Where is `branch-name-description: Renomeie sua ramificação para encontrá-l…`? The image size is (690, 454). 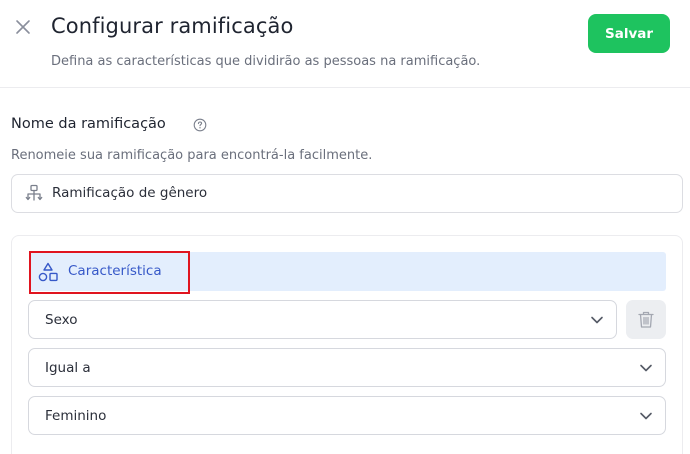
branch-name-description: Renomeie sua ramificação para encontrá-l… is located at coordinates (192, 155).